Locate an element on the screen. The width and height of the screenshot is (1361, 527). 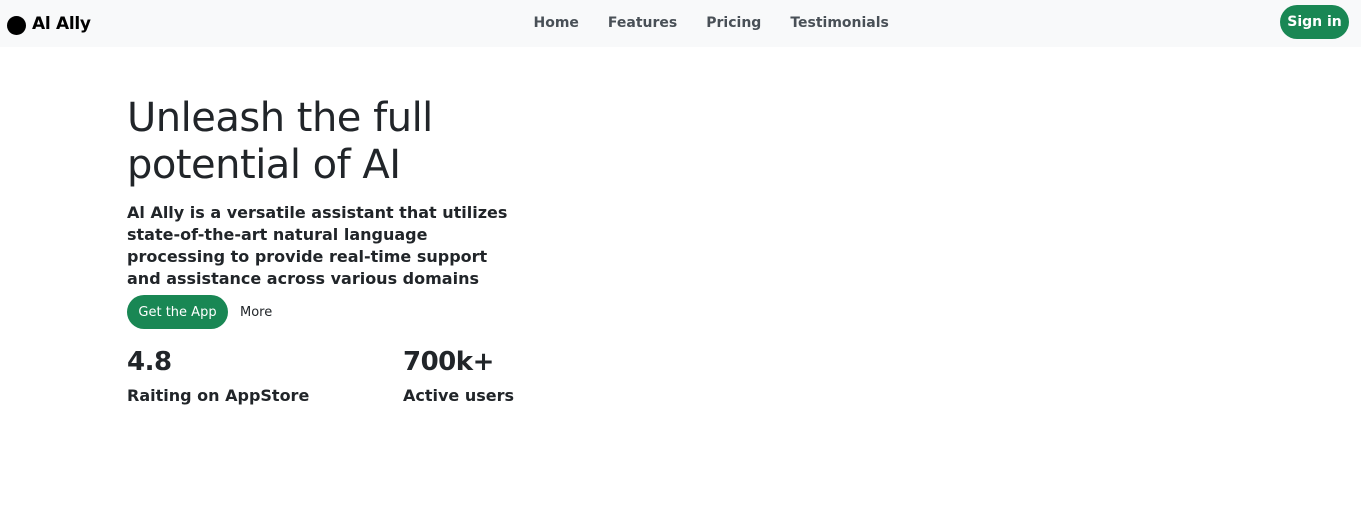
more-link: More is located at coordinates (256, 312).